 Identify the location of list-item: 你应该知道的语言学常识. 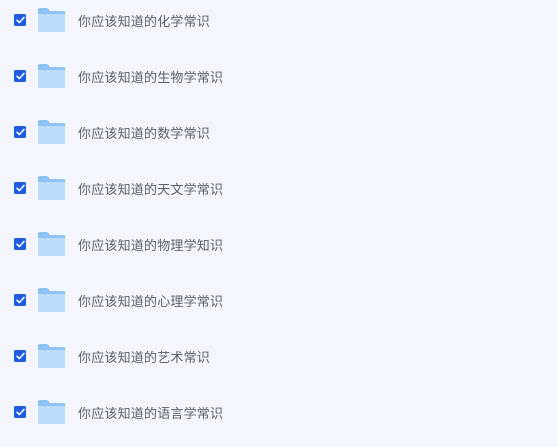
(279, 412).